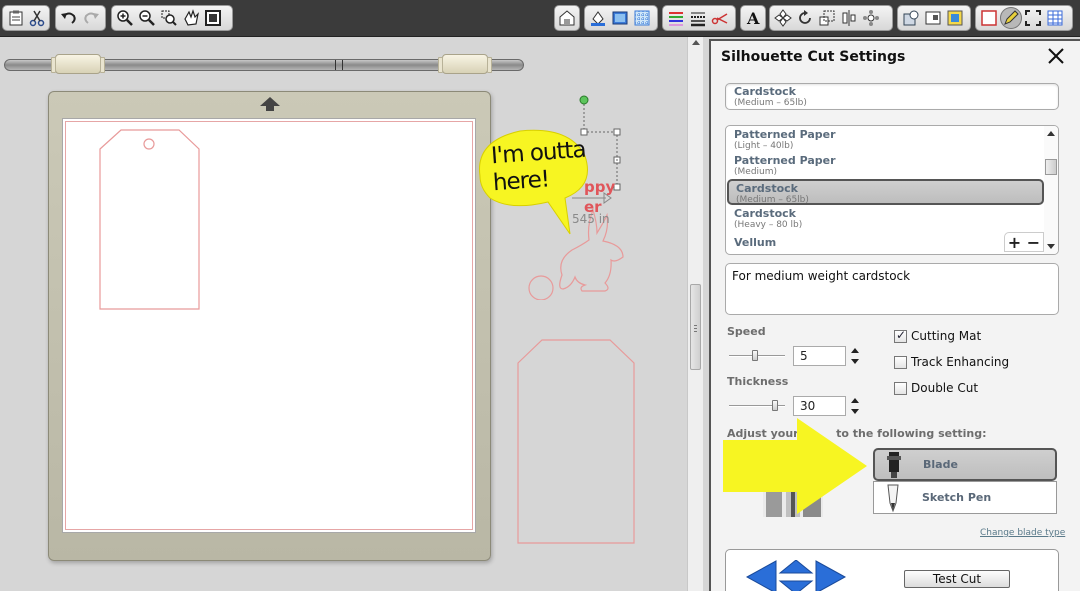 Image resolution: width=1080 pixels, height=591 pixels. Describe the element at coordinates (1024, 242) in the screenshot. I see `material-add-remove: + −` at that location.